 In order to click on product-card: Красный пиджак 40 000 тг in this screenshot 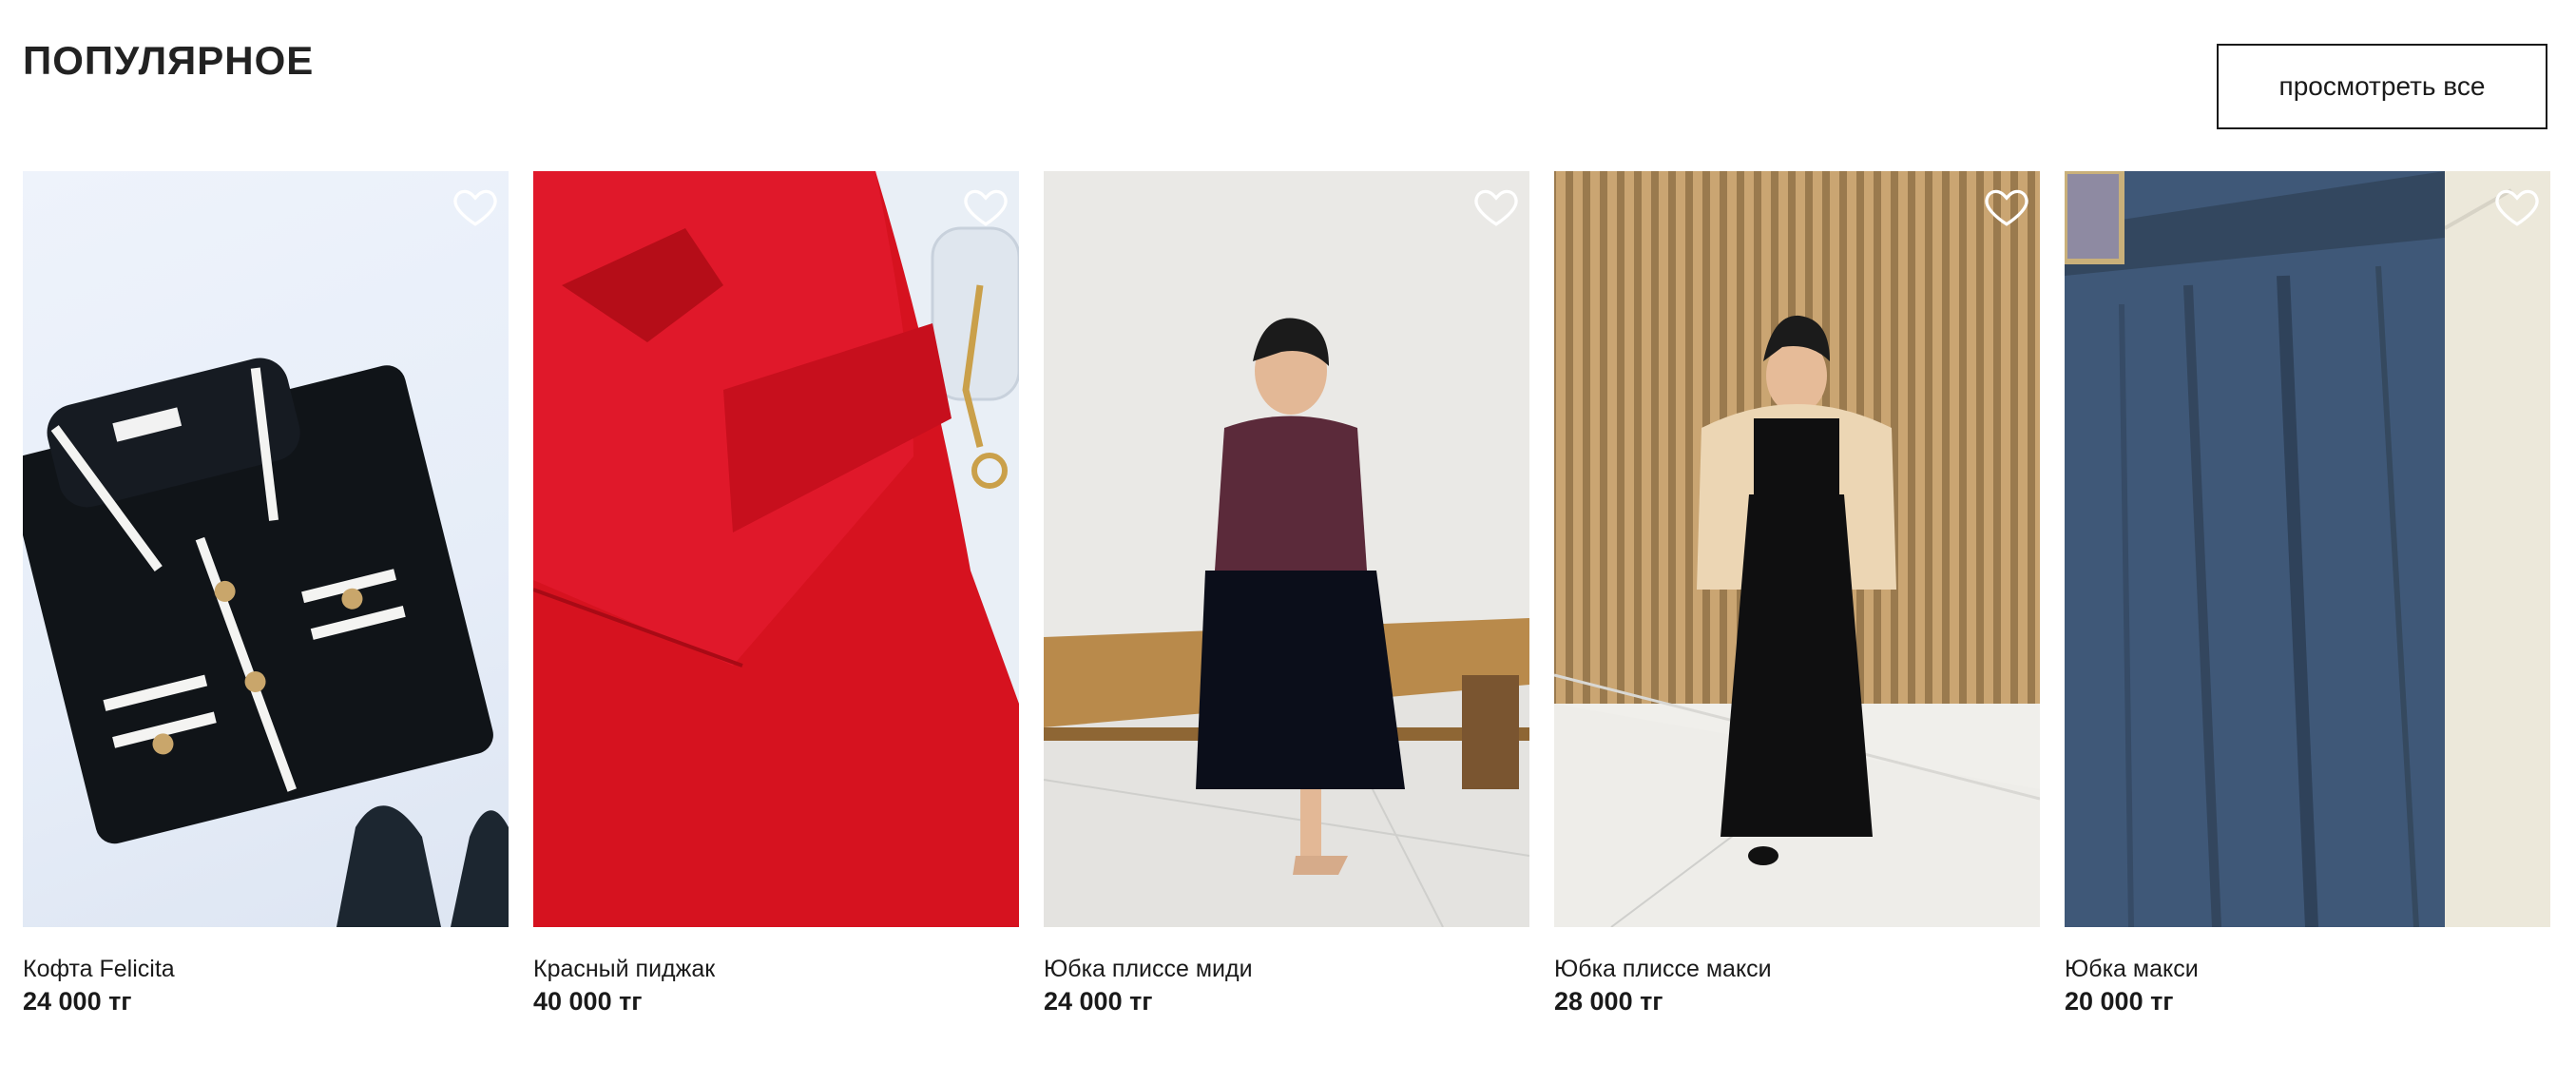, I will do `click(776, 593)`.